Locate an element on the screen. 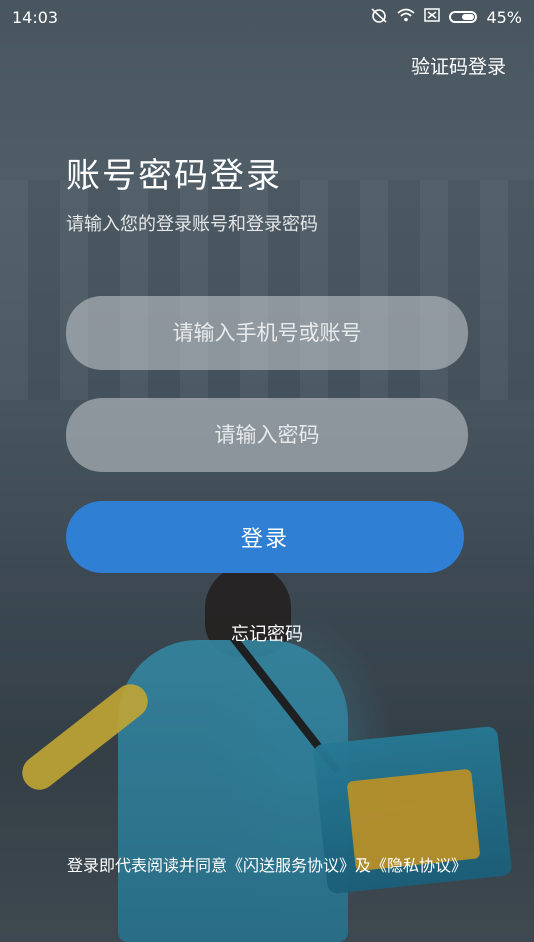  wifi-icon is located at coordinates (406, 17).